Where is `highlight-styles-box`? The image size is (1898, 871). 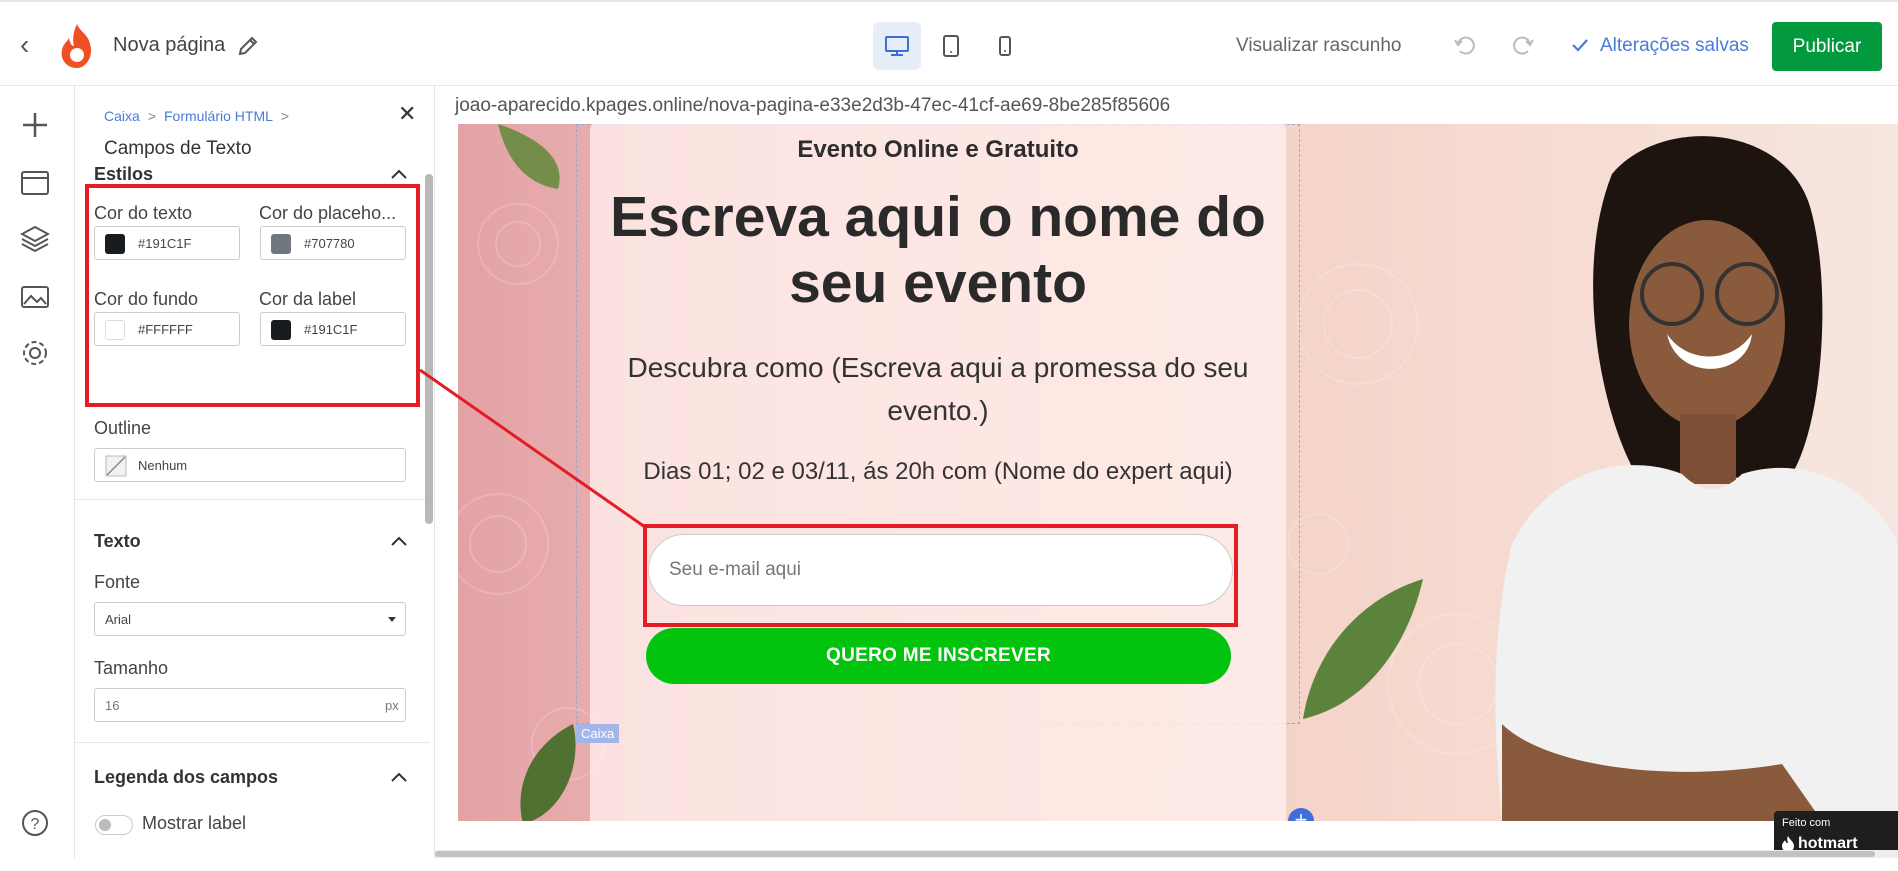 highlight-styles-box is located at coordinates (252, 295).